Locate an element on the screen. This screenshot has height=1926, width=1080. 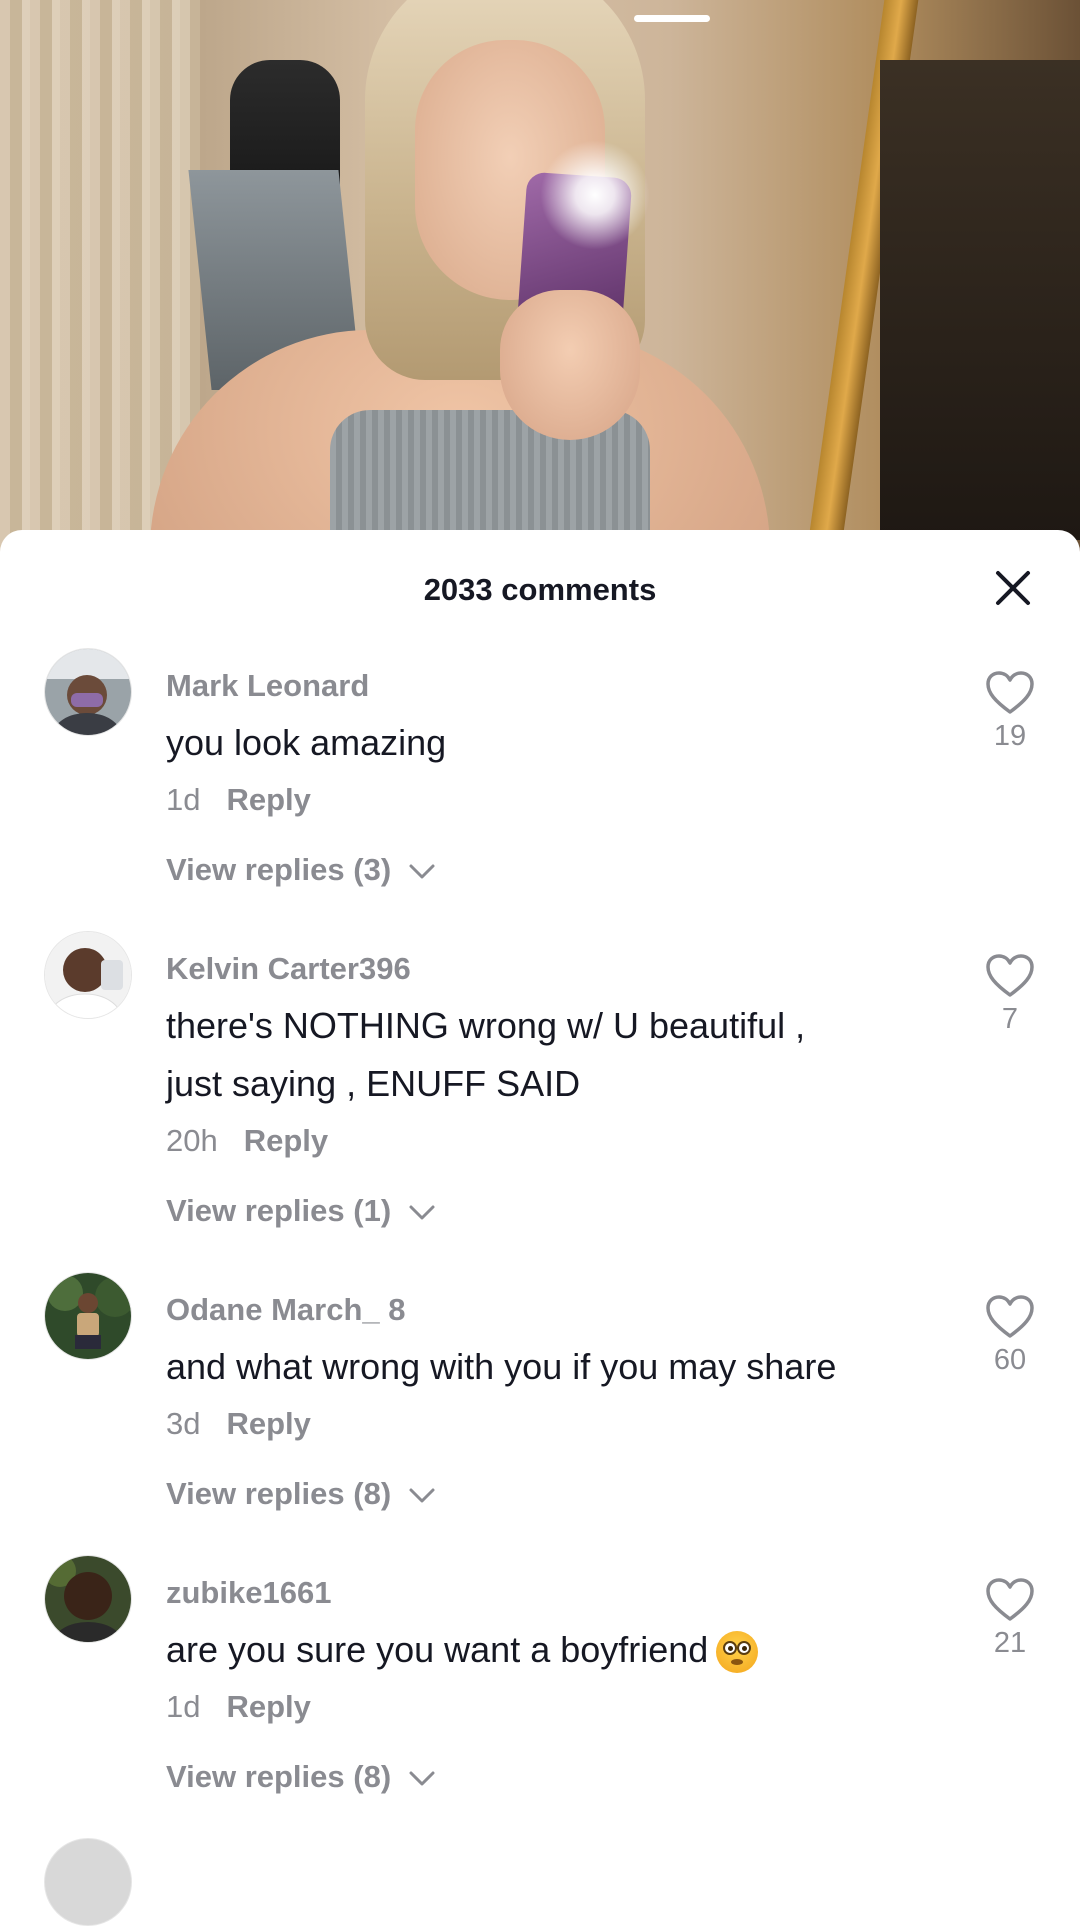
like-button: 60 is located at coordinates (1010, 1335).